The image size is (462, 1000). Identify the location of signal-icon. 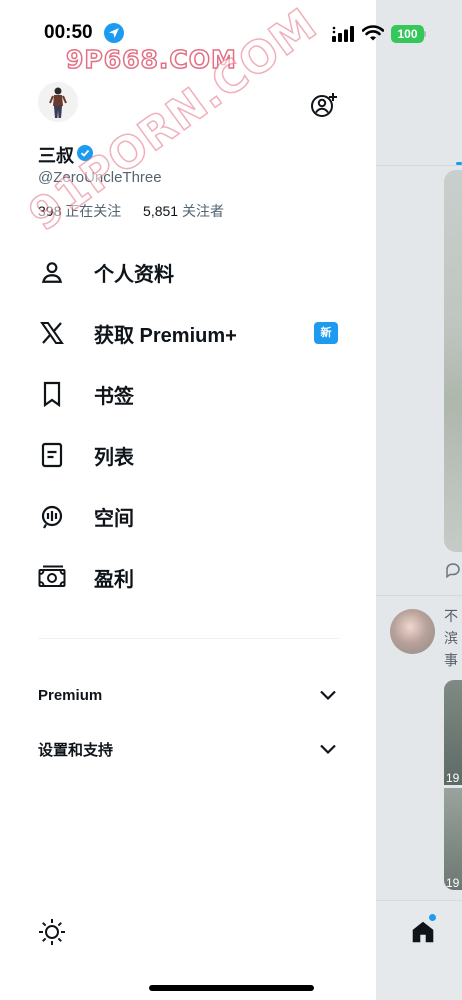
(343, 34).